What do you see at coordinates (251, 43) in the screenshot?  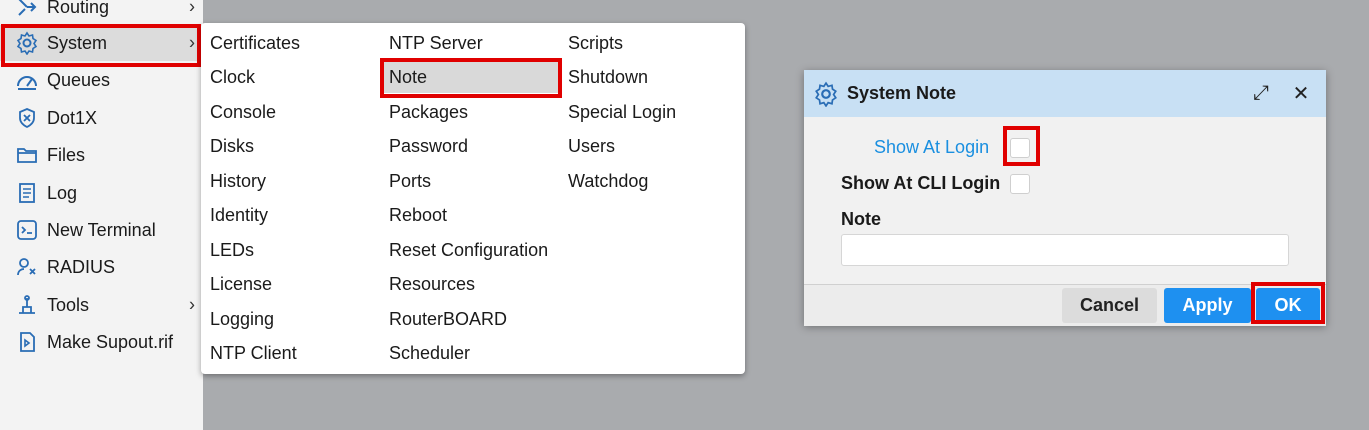 I see `menu-item-certificates: Certificates` at bounding box center [251, 43].